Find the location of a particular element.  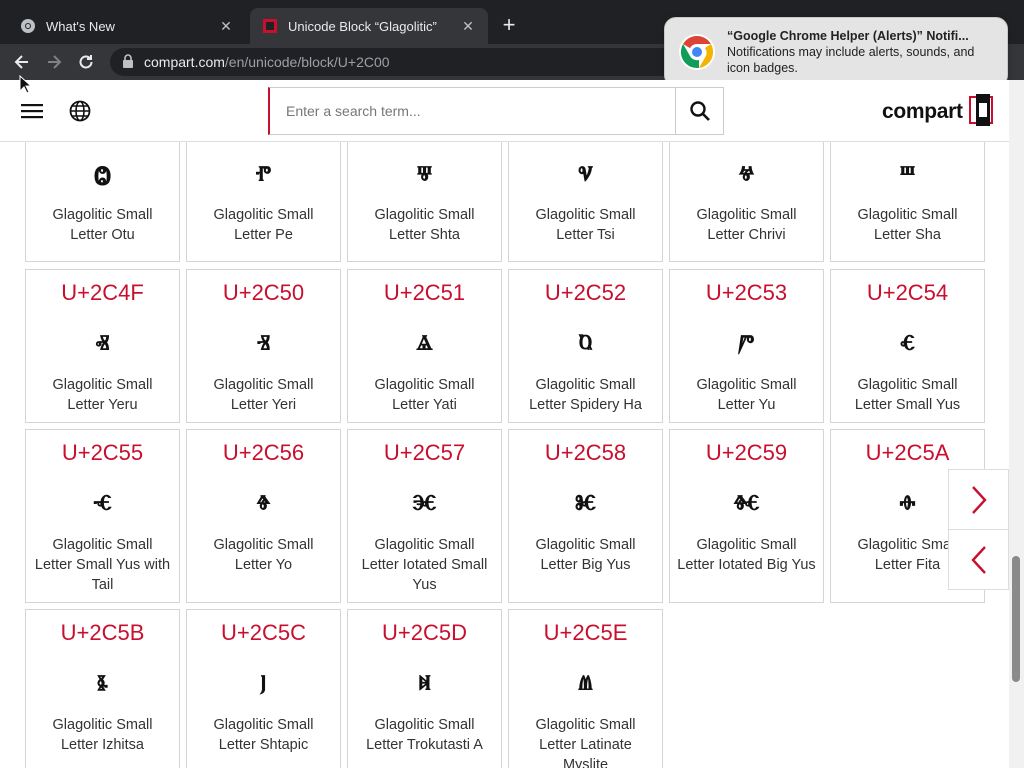

character-card: U+2C5C ⱜ Glagolitic Small Letter Shtapic is located at coordinates (263, 688).